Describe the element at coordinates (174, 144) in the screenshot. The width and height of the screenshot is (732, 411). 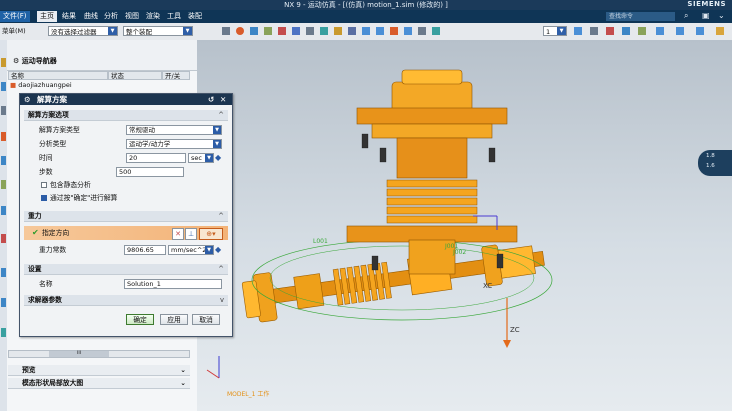
I see `analysis-type-select: 运动学/动力学 ▼` at that location.